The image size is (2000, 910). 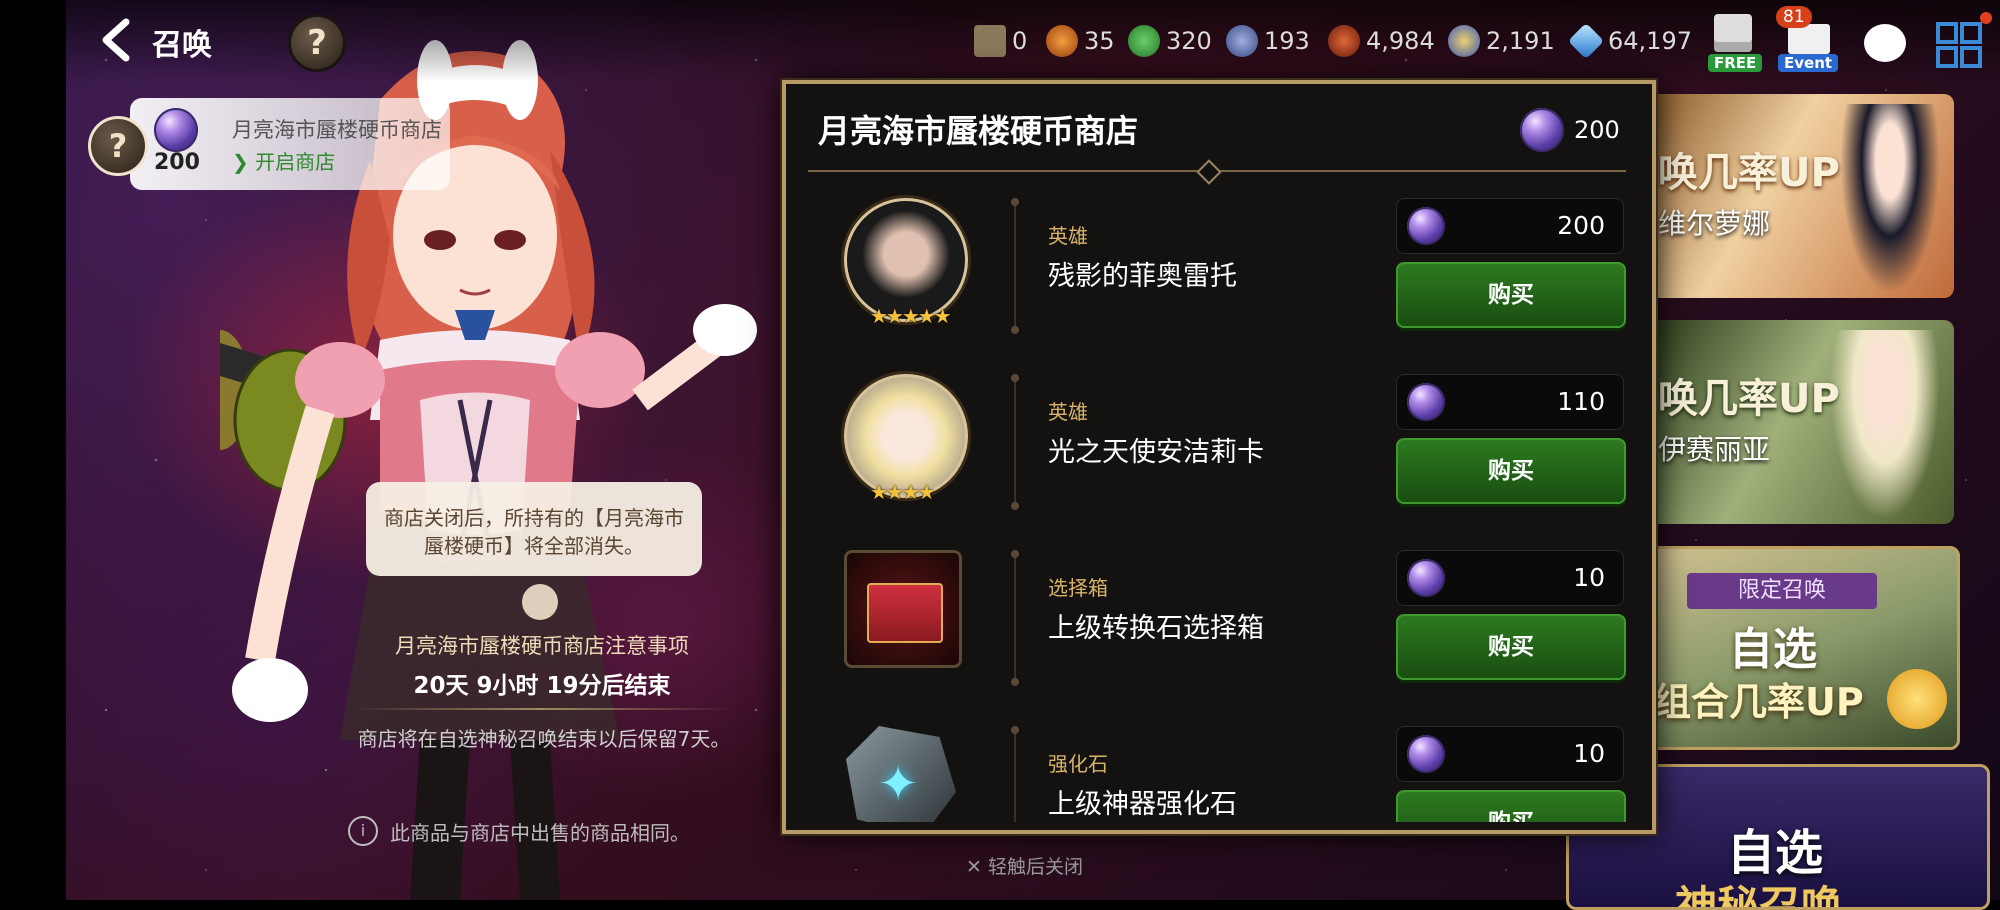 I want to click on resource-dragon: 4,984, so click(x=1381, y=41).